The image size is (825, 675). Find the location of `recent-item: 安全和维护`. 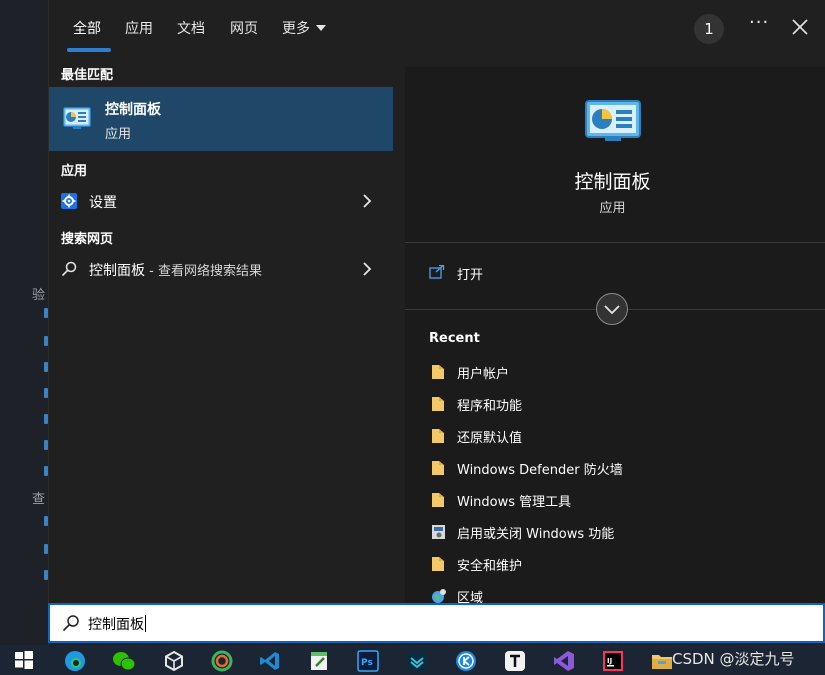

recent-item: 安全和维护 is located at coordinates (619, 564).